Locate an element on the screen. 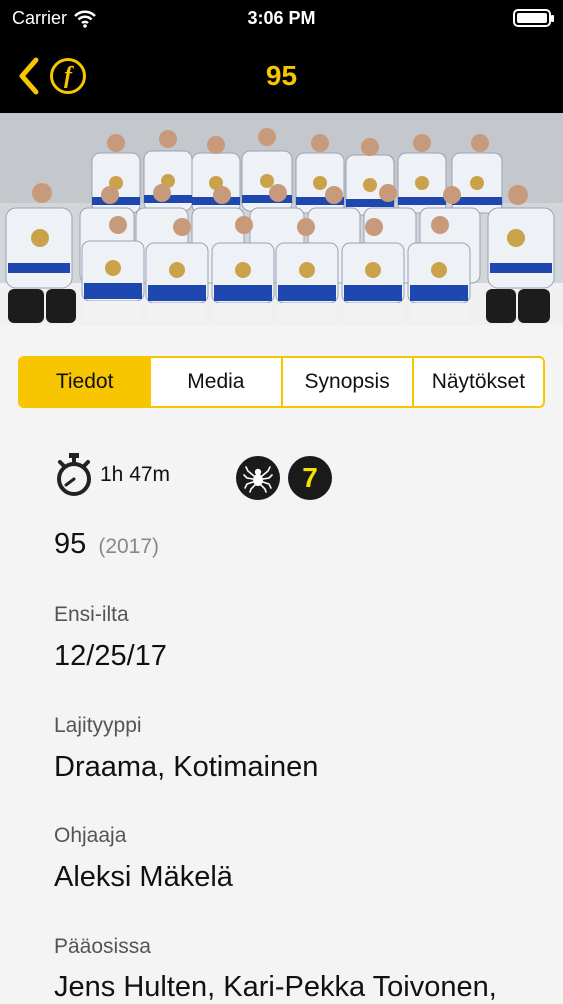 The width and height of the screenshot is (563, 1004). page-title: 95 is located at coordinates (281, 75).